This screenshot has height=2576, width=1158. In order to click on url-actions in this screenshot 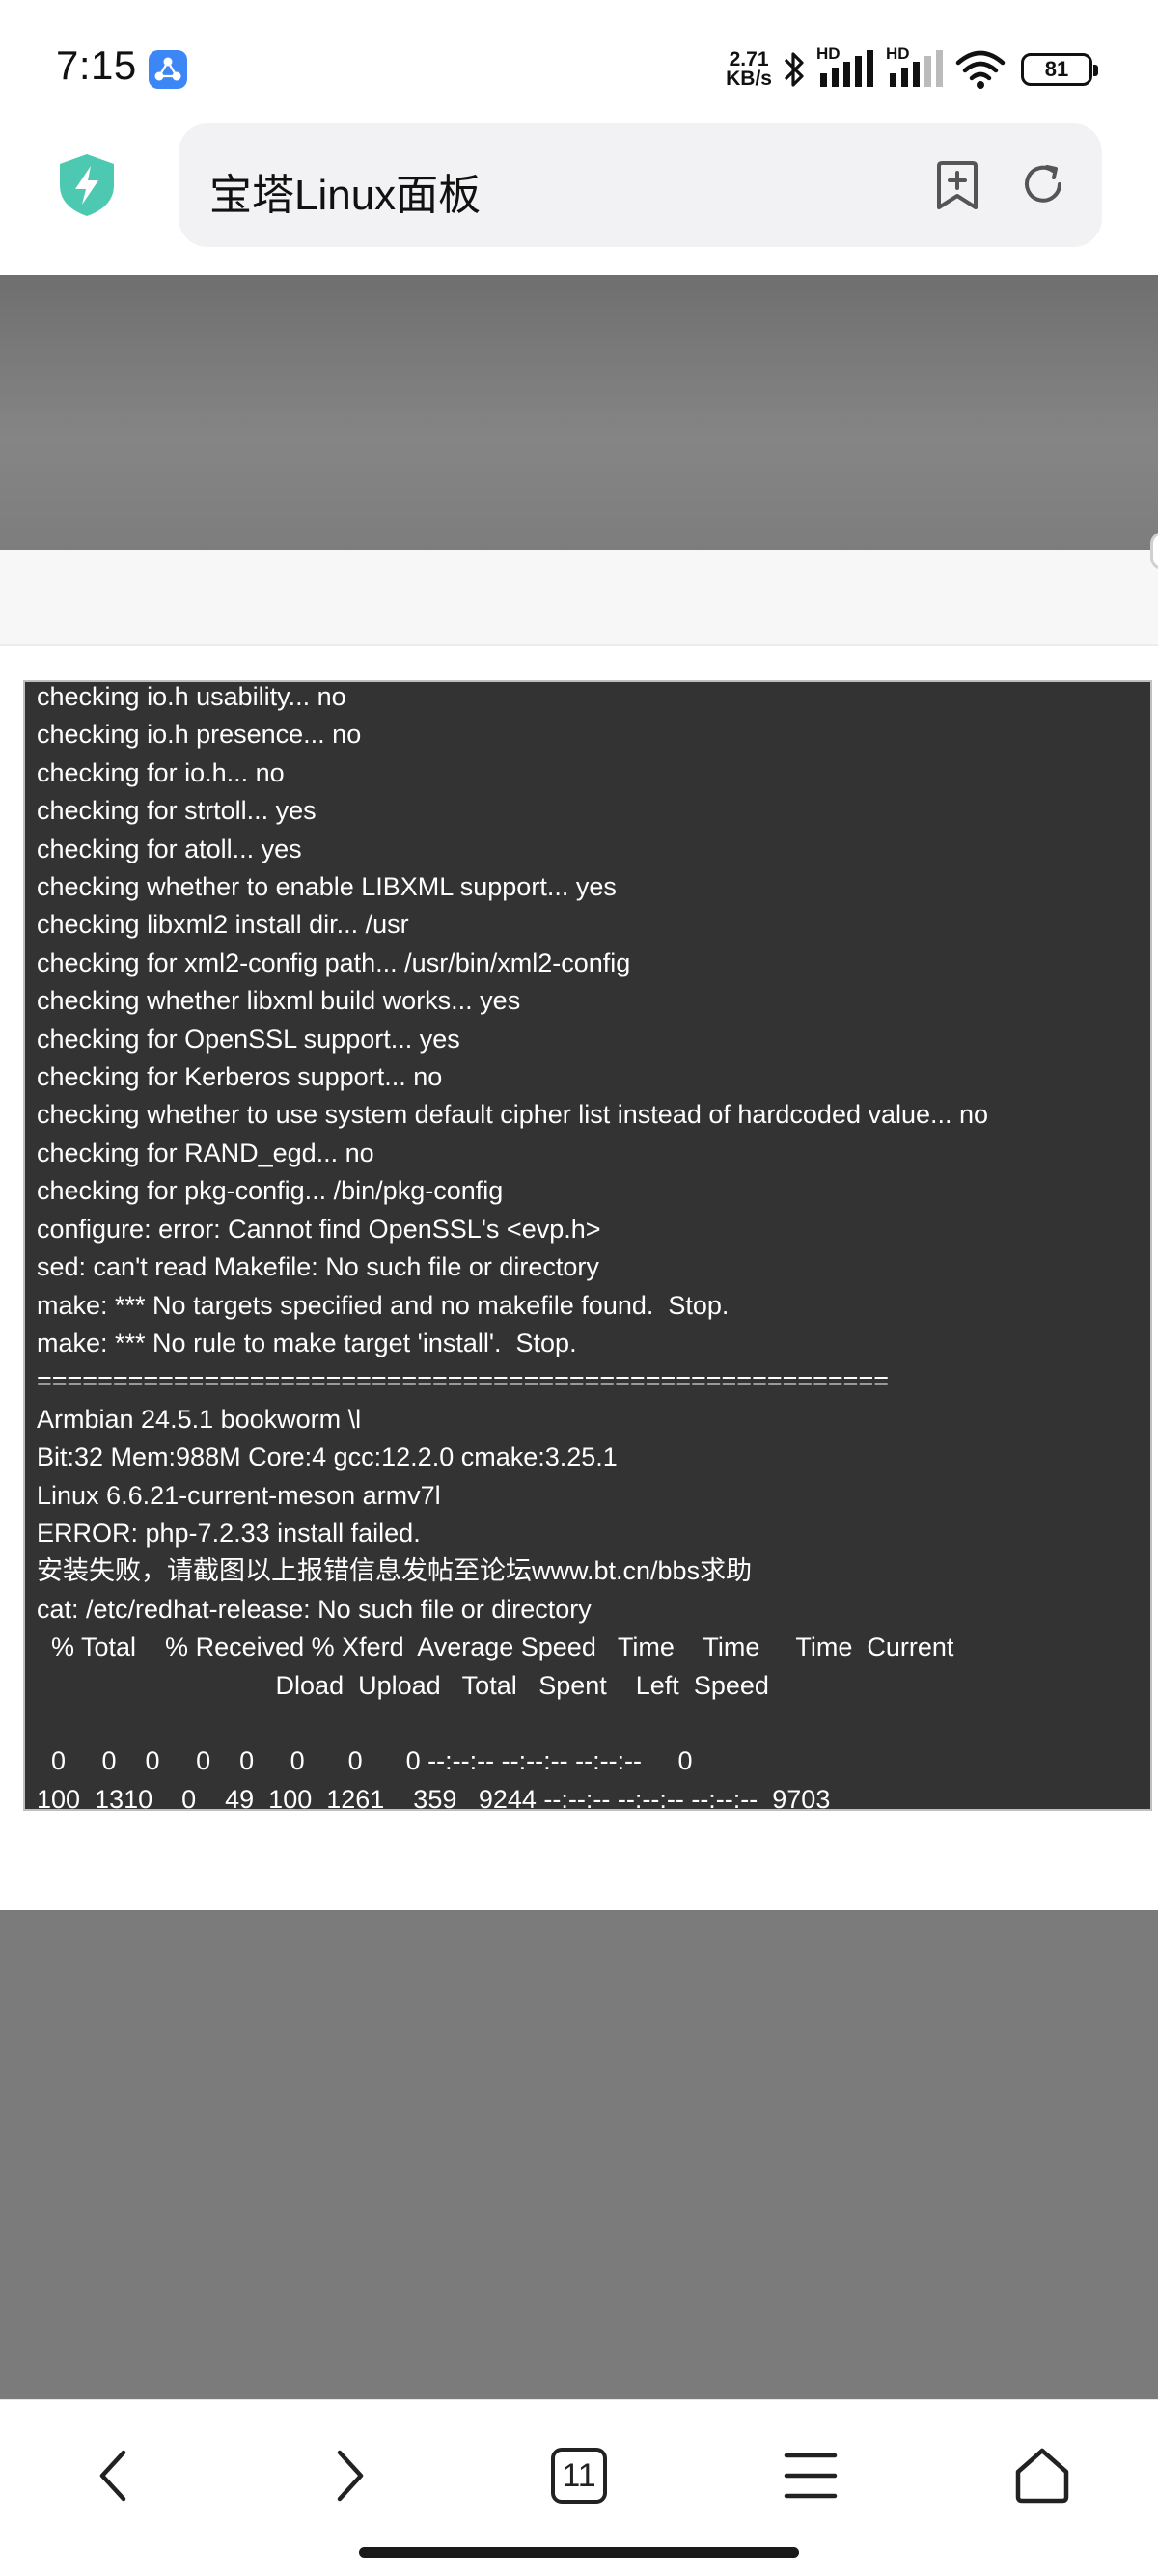, I will do `click(1000, 185)`.